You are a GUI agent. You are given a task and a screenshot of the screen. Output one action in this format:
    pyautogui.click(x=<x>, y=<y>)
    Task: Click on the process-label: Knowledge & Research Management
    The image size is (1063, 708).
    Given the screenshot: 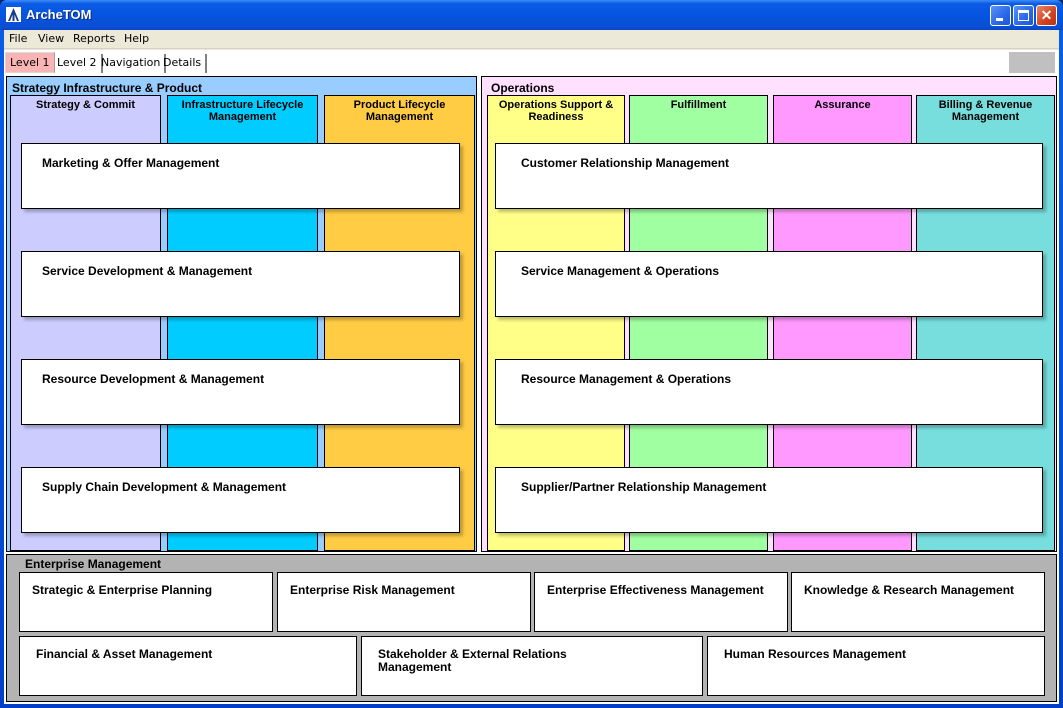 What is the action you would take?
    pyautogui.click(x=909, y=590)
    